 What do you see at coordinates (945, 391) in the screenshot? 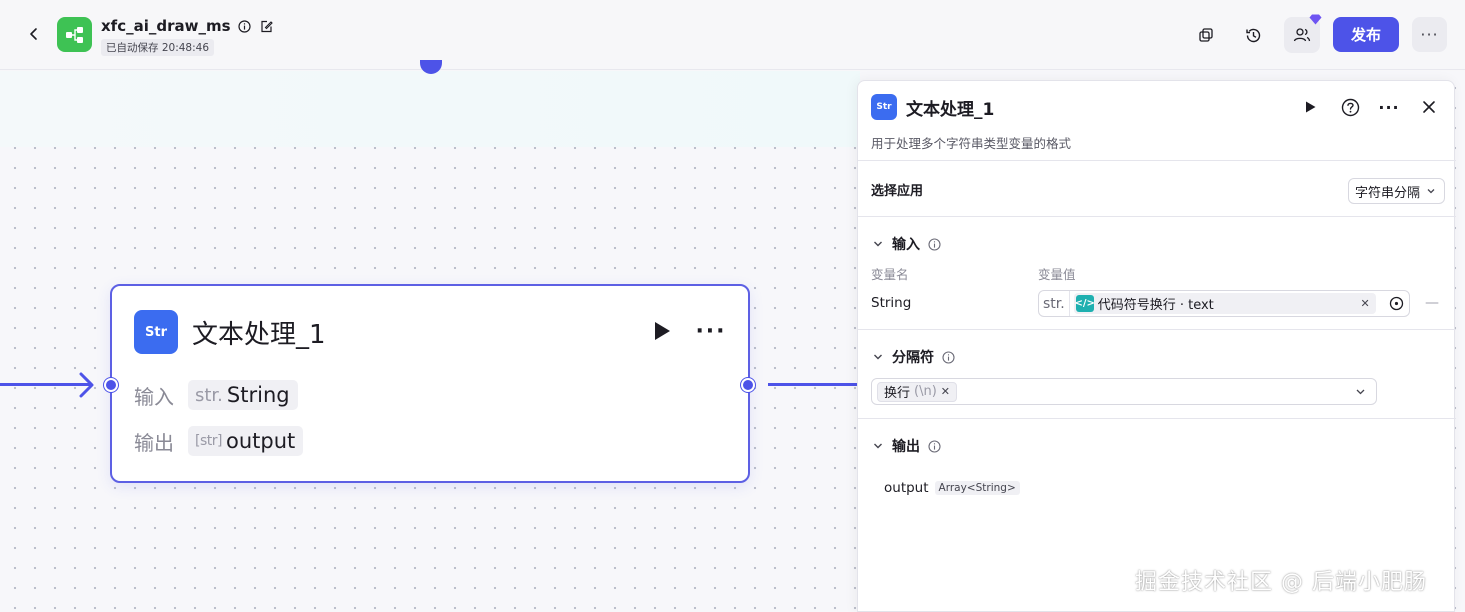
I see `close-icon: ✕` at bounding box center [945, 391].